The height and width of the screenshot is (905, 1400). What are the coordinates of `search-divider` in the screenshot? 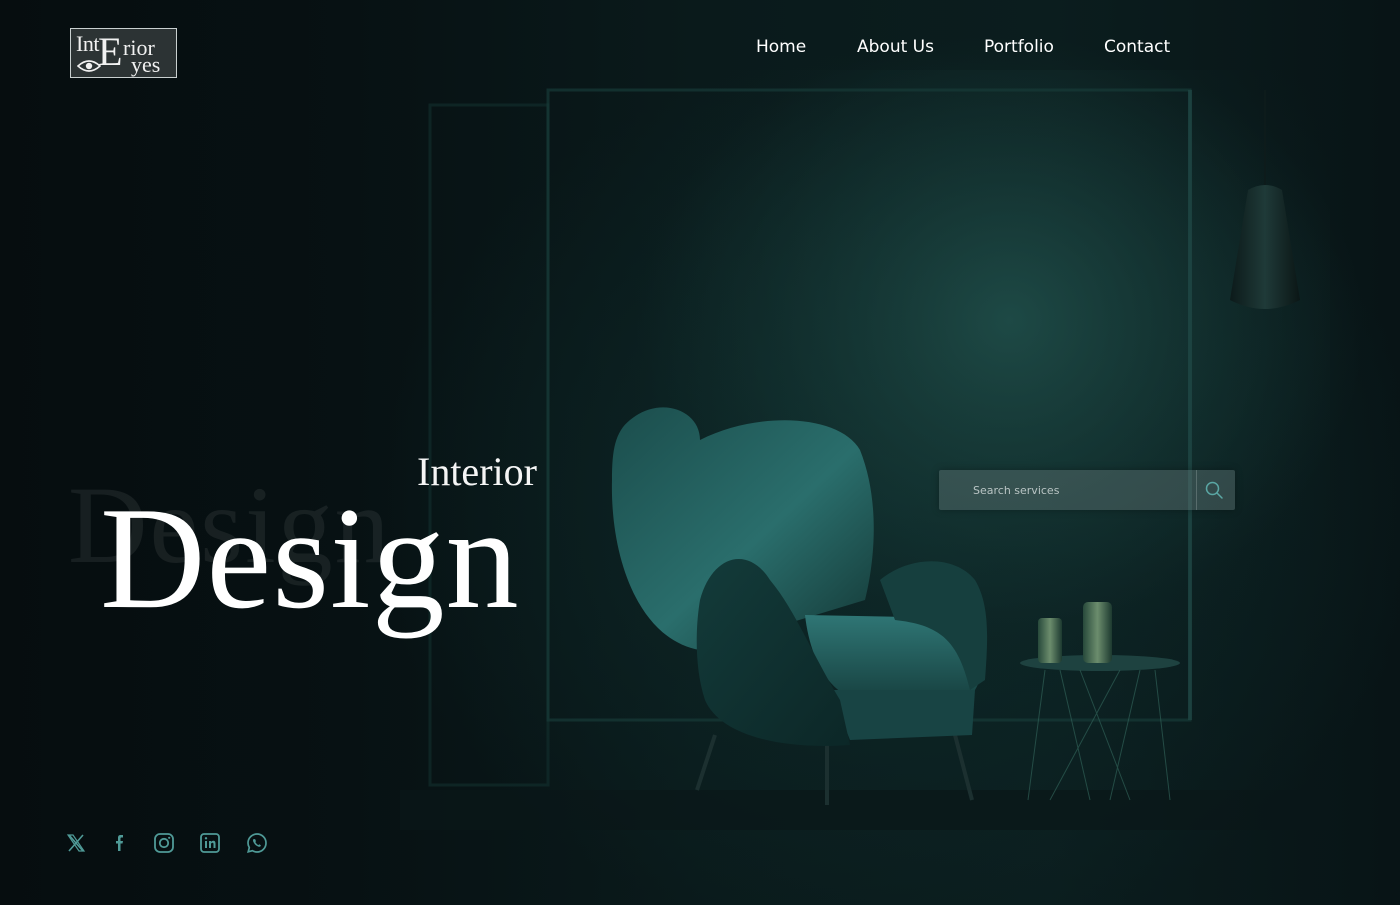 It's located at (1196, 490).